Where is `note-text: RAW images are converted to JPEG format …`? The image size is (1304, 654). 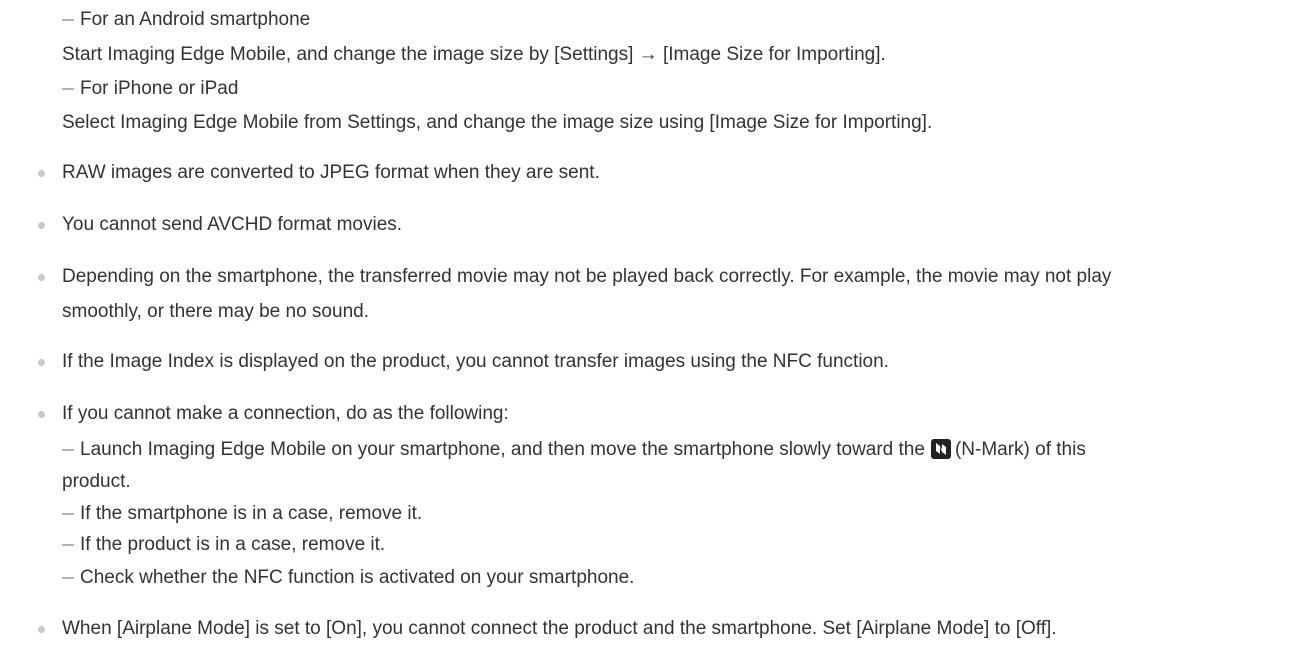
note-text: RAW images are converted to JPEG format … is located at coordinates (331, 172).